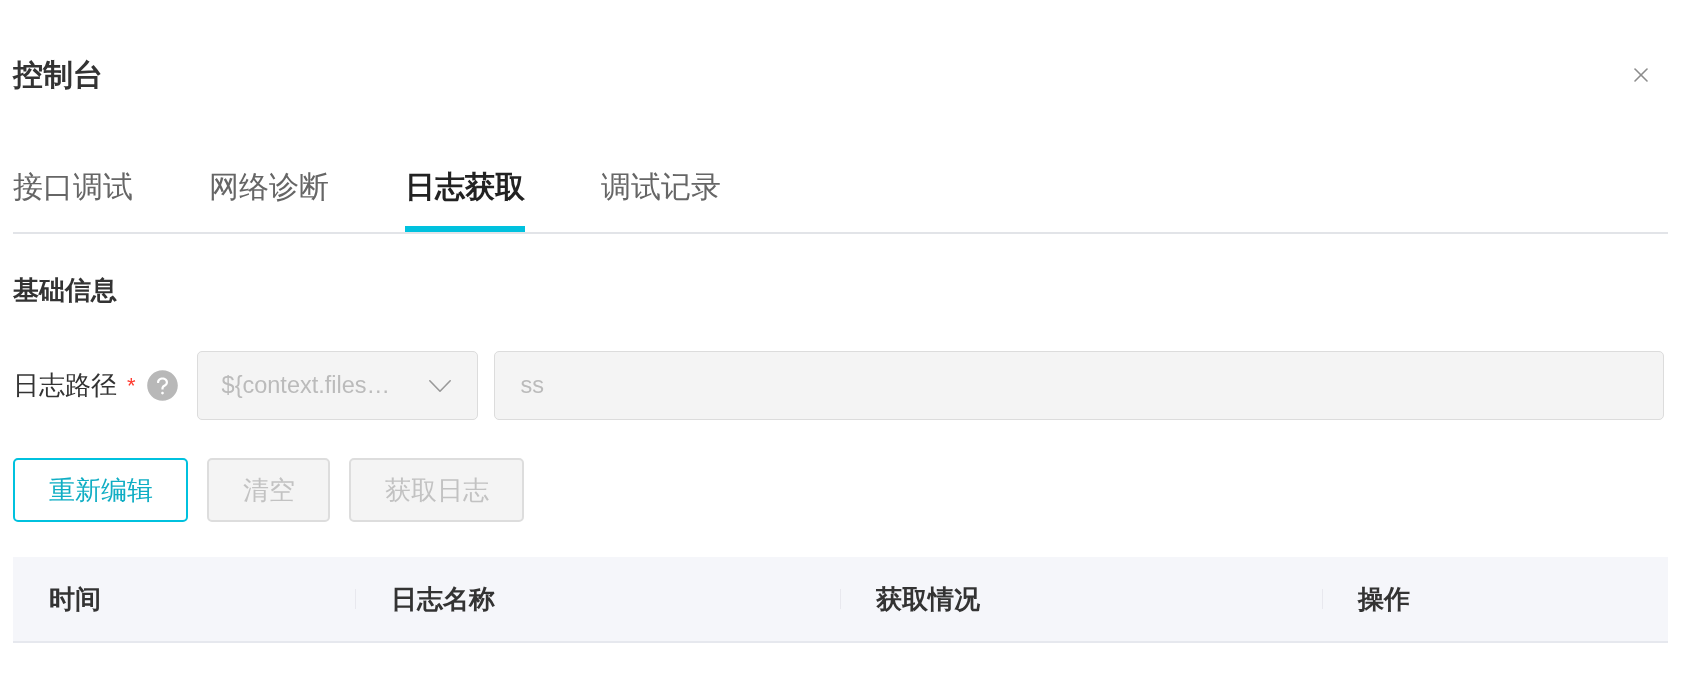  Describe the element at coordinates (75, 599) in the screenshot. I see `column-header: 时间` at that location.